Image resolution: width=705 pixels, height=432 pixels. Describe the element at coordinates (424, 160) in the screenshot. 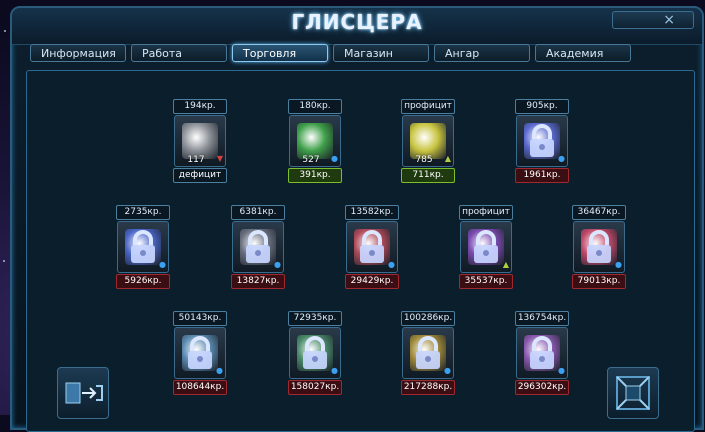

I see `goods-quantity: 785` at that location.